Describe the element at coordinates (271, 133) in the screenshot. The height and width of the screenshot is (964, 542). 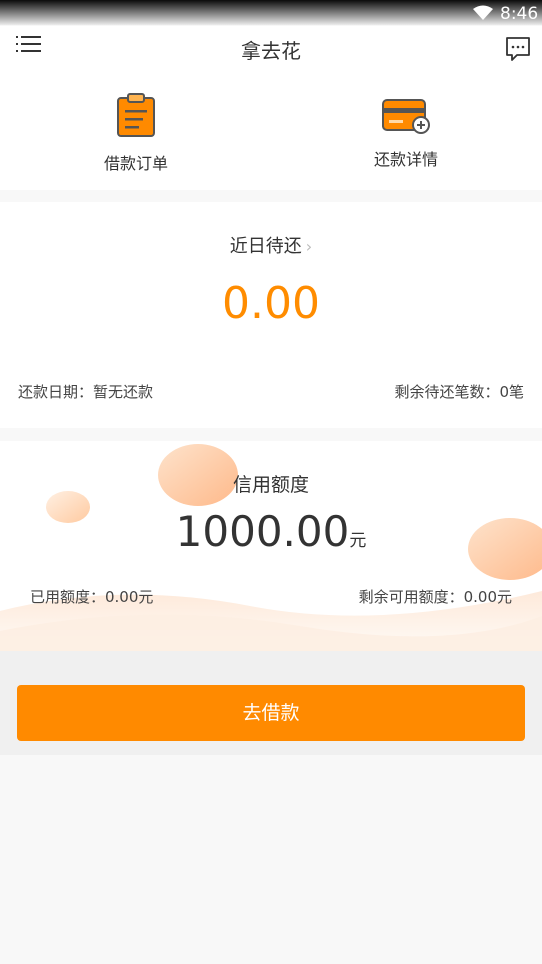
I see `shortcut-bar: 借款订单 还款详情` at that location.